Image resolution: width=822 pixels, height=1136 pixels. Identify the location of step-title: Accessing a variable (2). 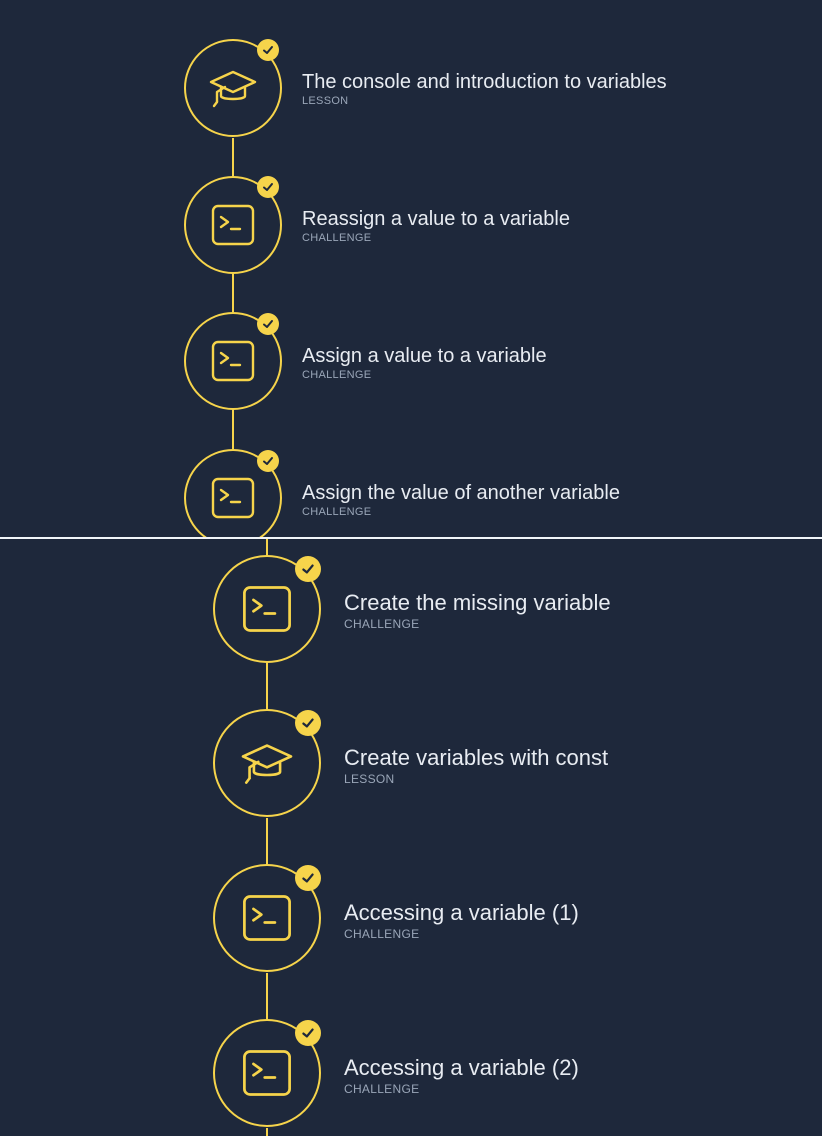
(461, 1067).